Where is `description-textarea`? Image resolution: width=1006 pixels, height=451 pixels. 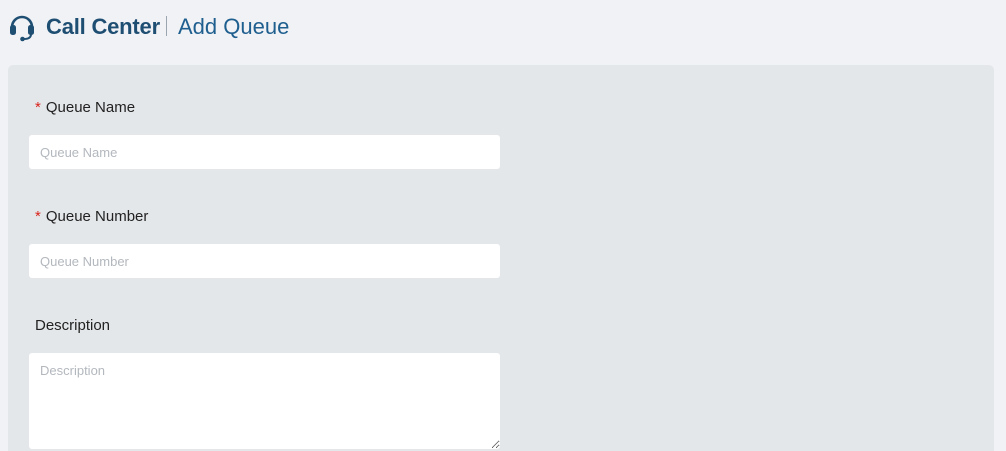
description-textarea is located at coordinates (264, 401).